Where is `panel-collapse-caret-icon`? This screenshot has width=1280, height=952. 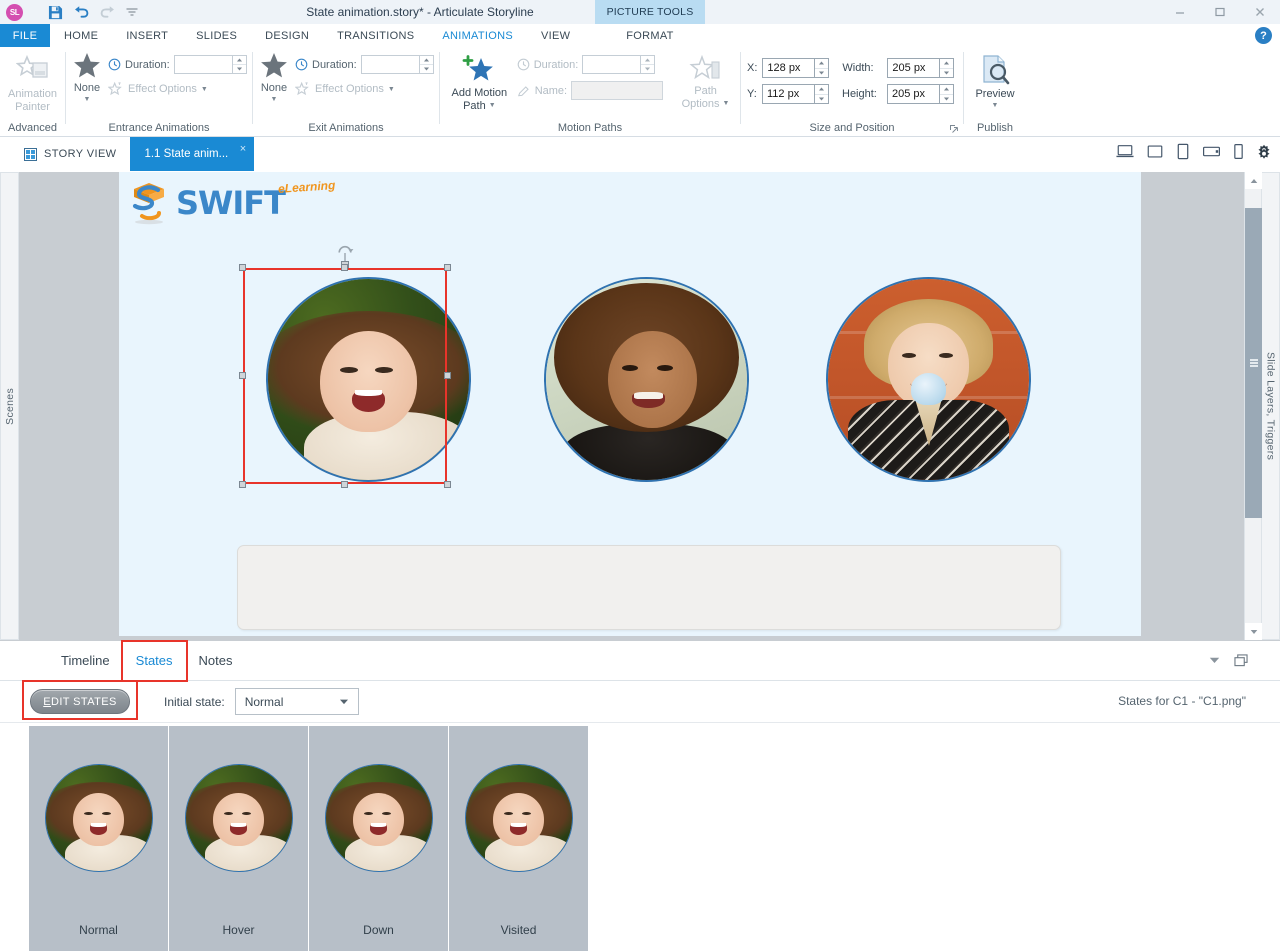 panel-collapse-caret-icon is located at coordinates (1214, 660).